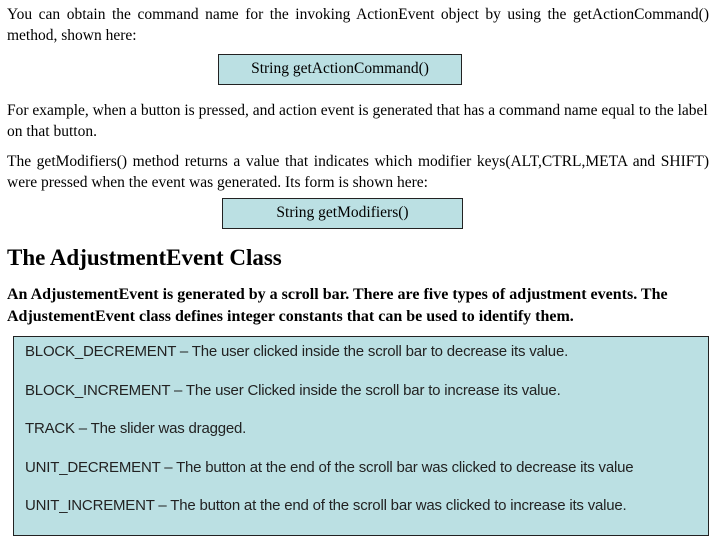  Describe the element at coordinates (342, 213) in the screenshot. I see `get-modifiers-code-box: String getModifiers()` at that location.